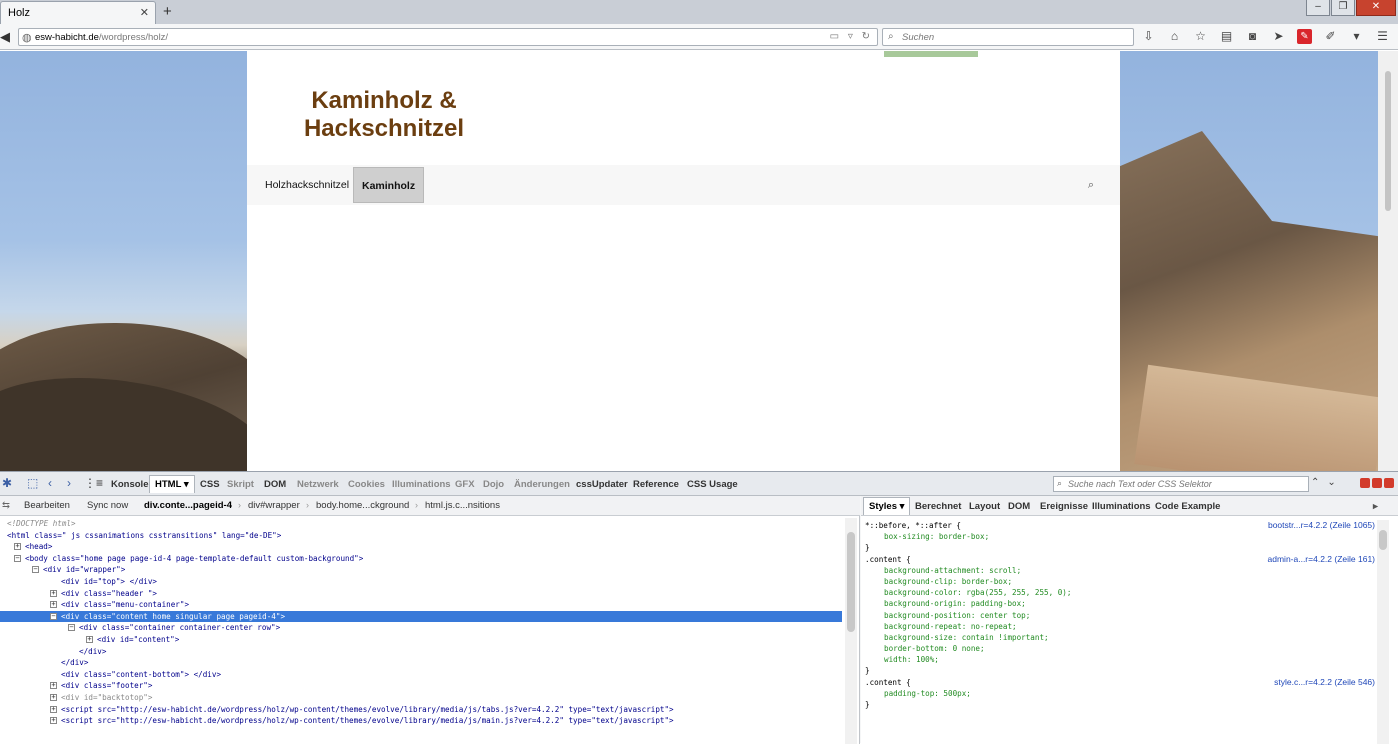 This screenshot has width=1398, height=744. Describe the element at coordinates (421, 640) in the screenshot. I see `tree-node: + <div id="content">` at that location.